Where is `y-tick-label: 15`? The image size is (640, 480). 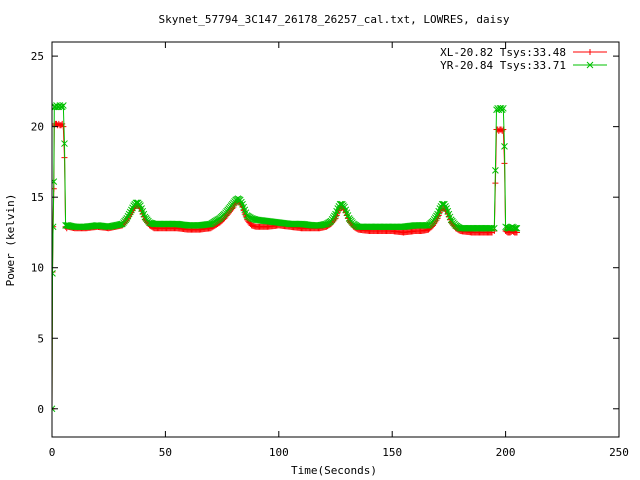 y-tick-label: 15 is located at coordinates (37, 197).